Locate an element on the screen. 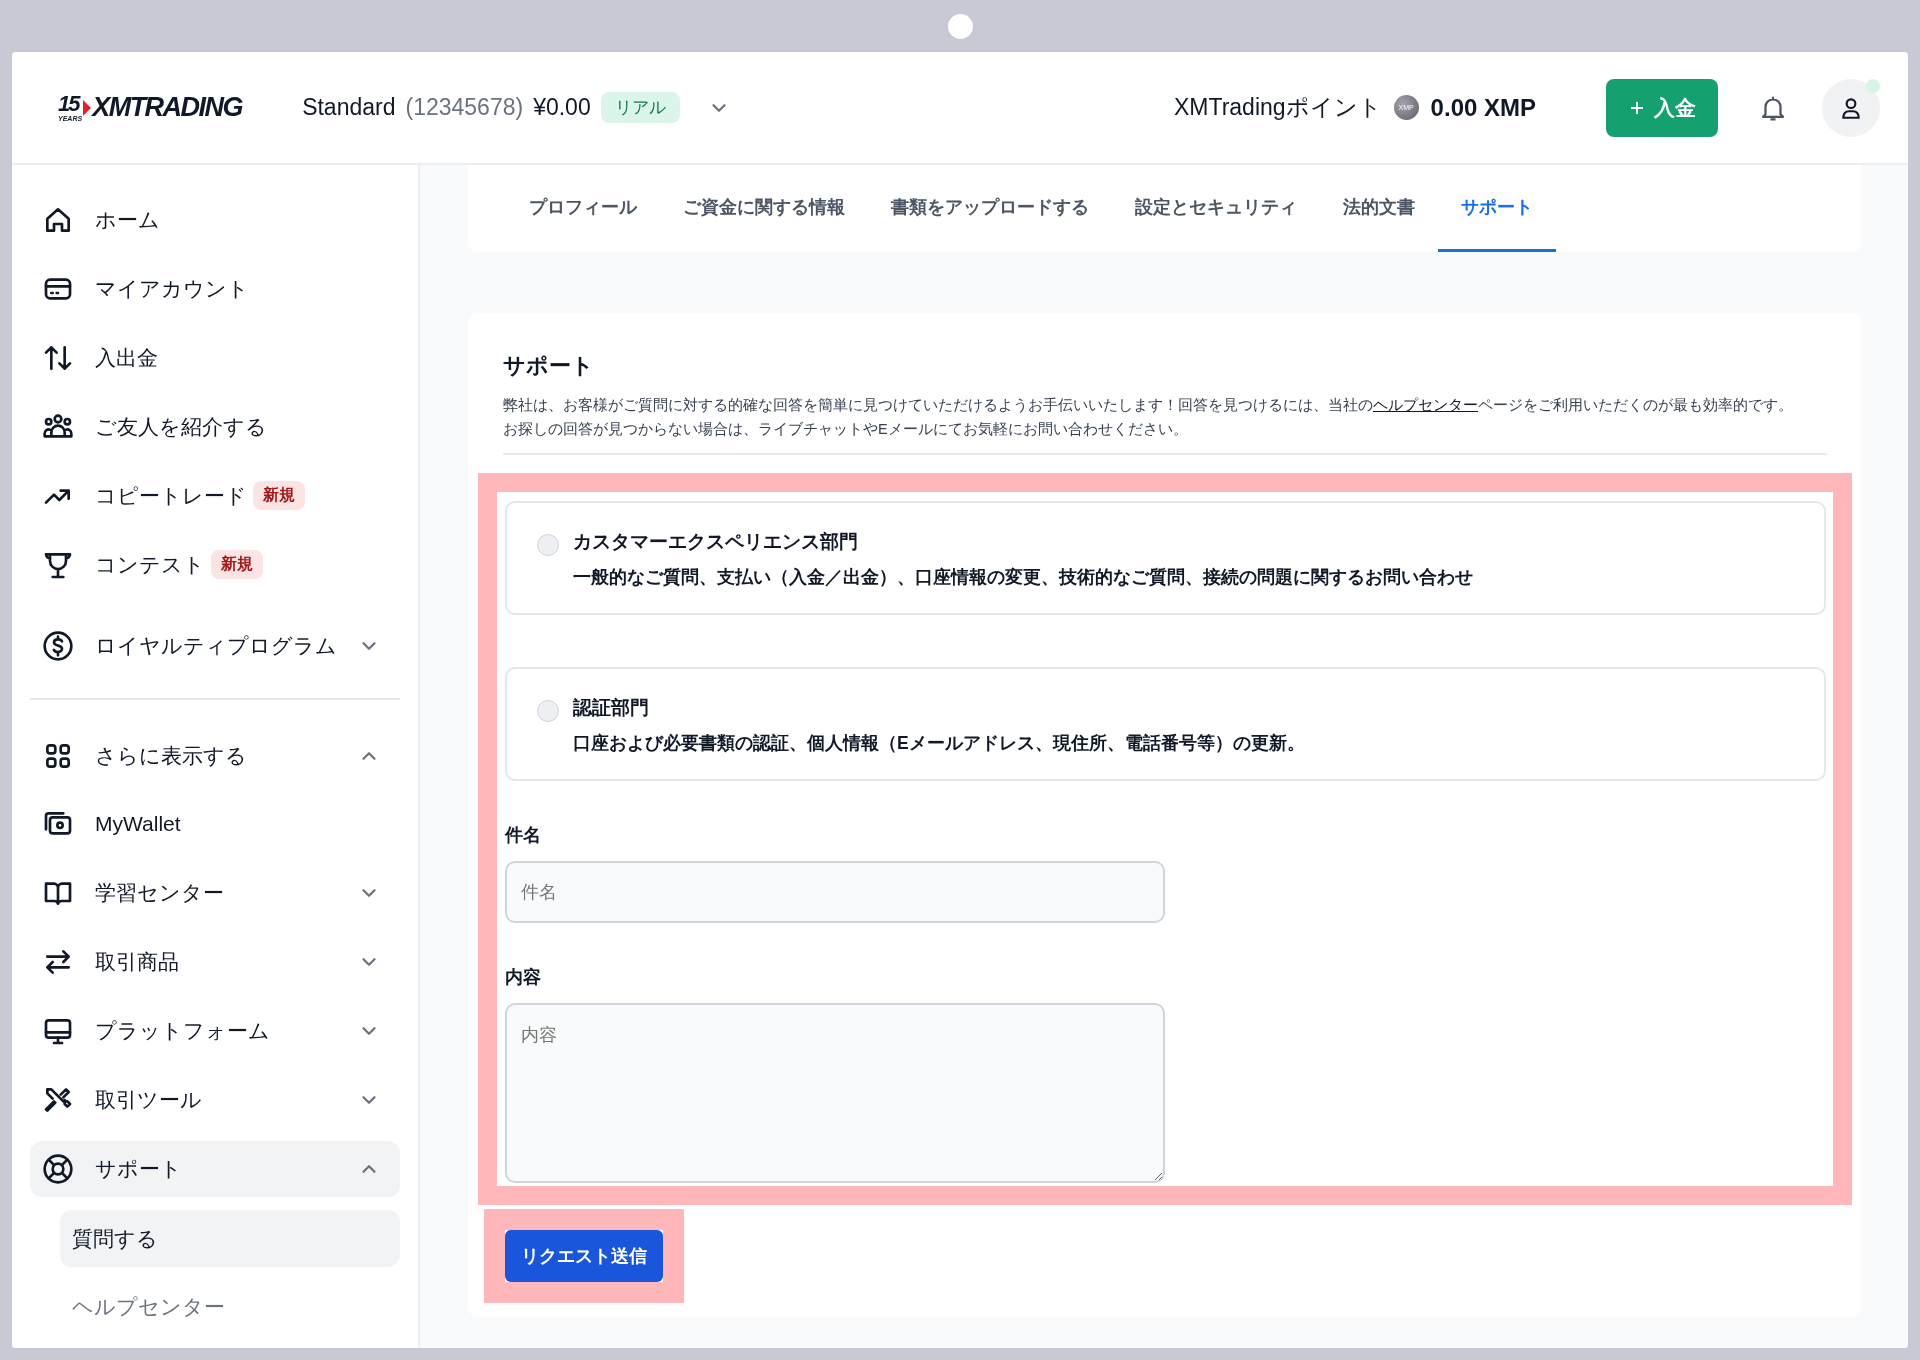 The width and height of the screenshot is (1920, 1360). nav-item: サポート is located at coordinates (215, 1169).